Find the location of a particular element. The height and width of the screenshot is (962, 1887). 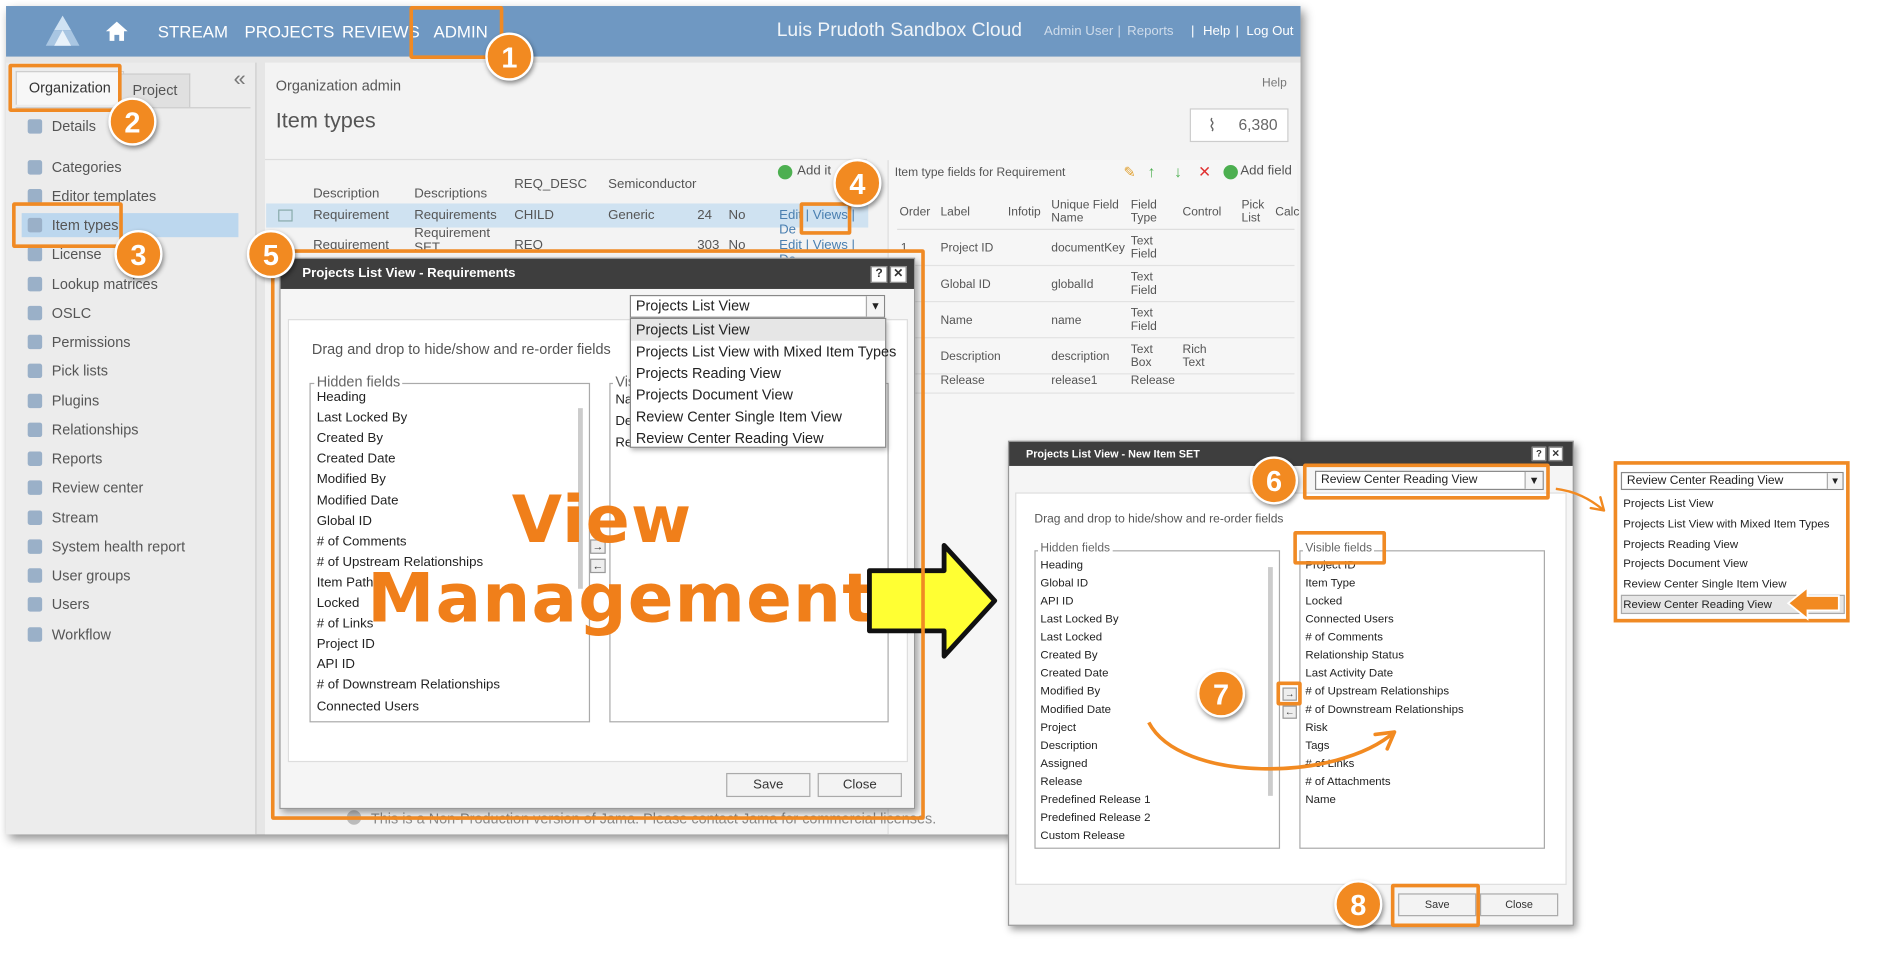

chevron-down-icon: ▼ is located at coordinates (1834, 481).